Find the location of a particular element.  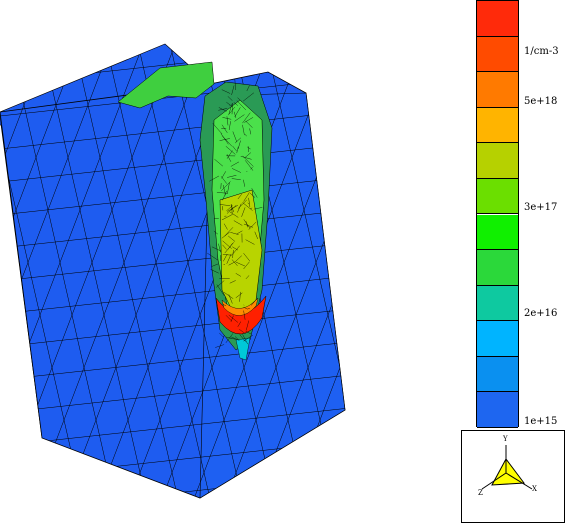

y-axis-label: Y is located at coordinates (505, 439).